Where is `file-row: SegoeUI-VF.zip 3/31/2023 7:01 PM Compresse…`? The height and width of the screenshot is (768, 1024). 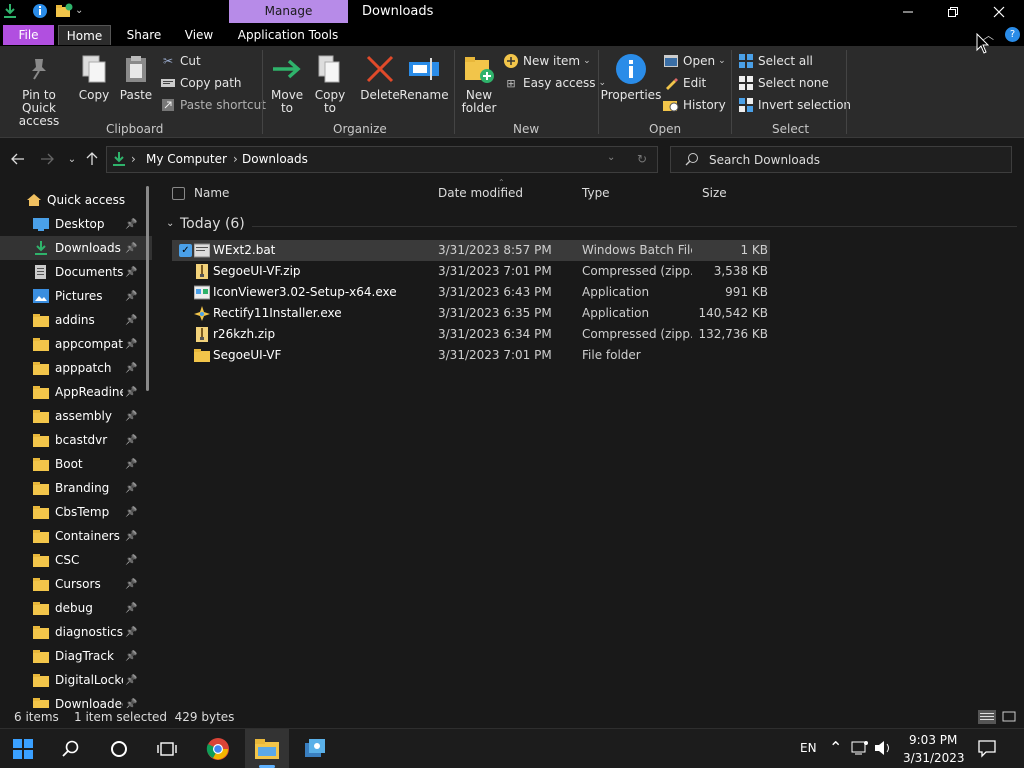 file-row: SegoeUI-VF.zip 3/31/2023 7:01 PM Compresse… is located at coordinates (471, 271).